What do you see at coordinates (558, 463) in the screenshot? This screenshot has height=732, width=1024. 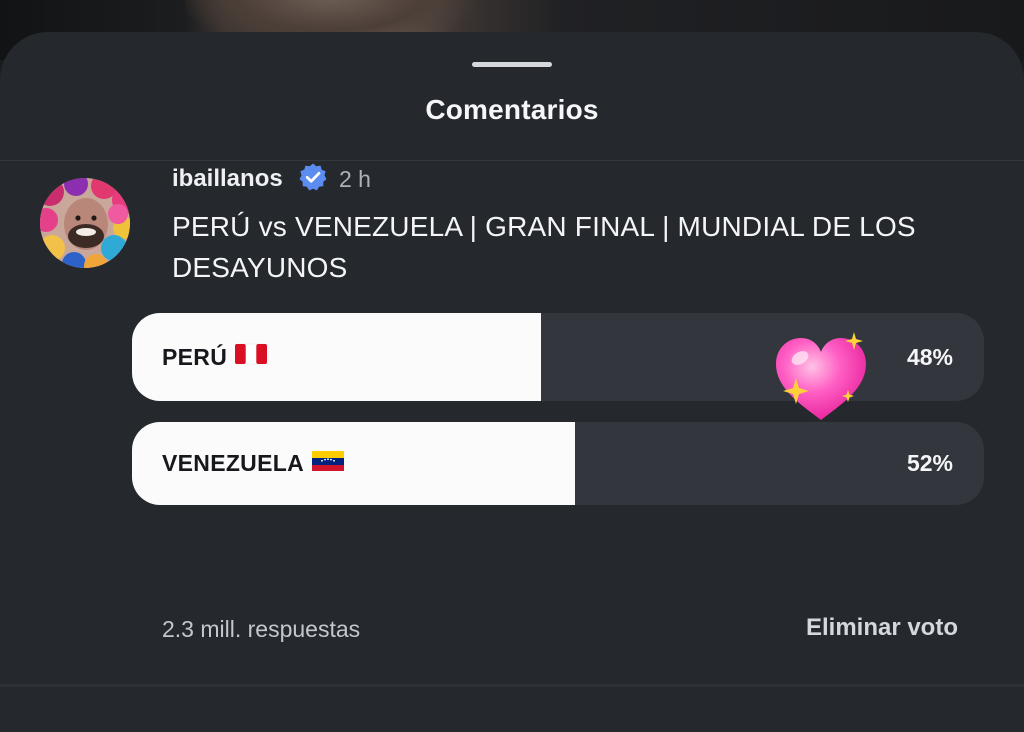 I see `poll-option-venezuela: VENEZUELA 52%` at bounding box center [558, 463].